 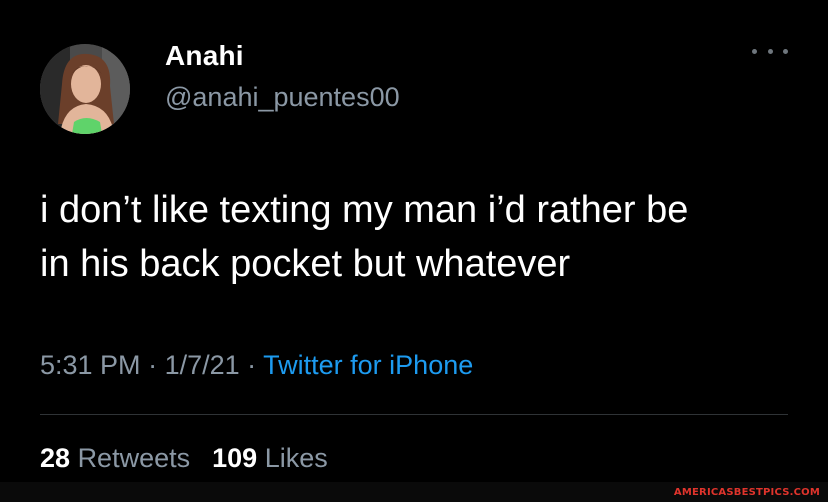 I want to click on likes-stat: 109 Likes, so click(x=270, y=458).